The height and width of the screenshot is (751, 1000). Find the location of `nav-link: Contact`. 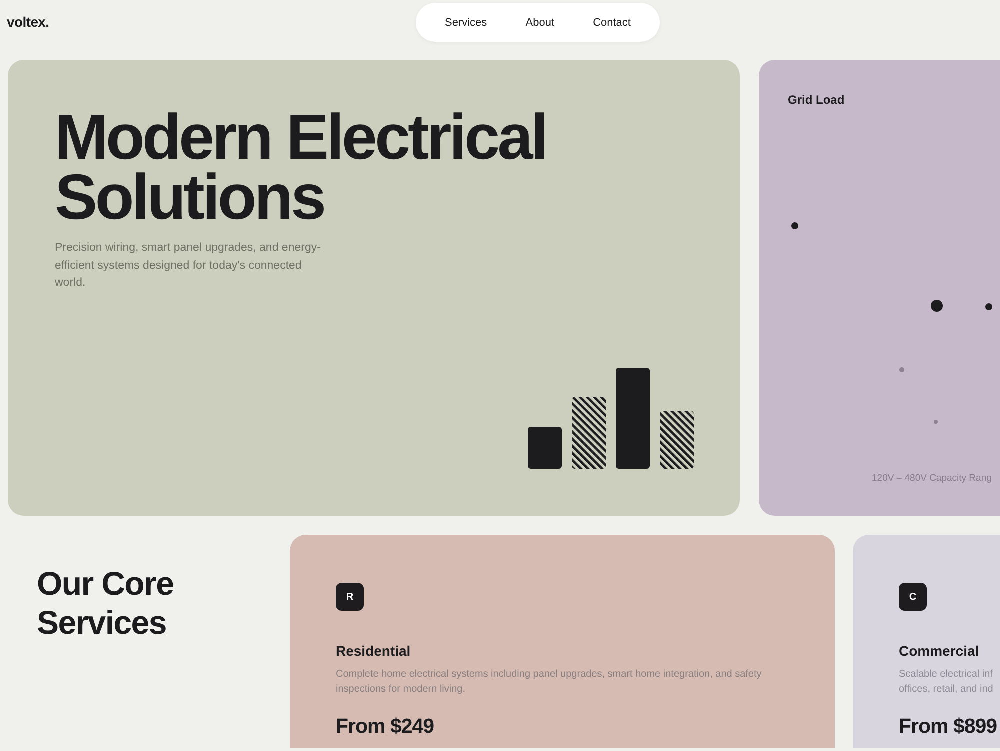

nav-link: Contact is located at coordinates (612, 23).